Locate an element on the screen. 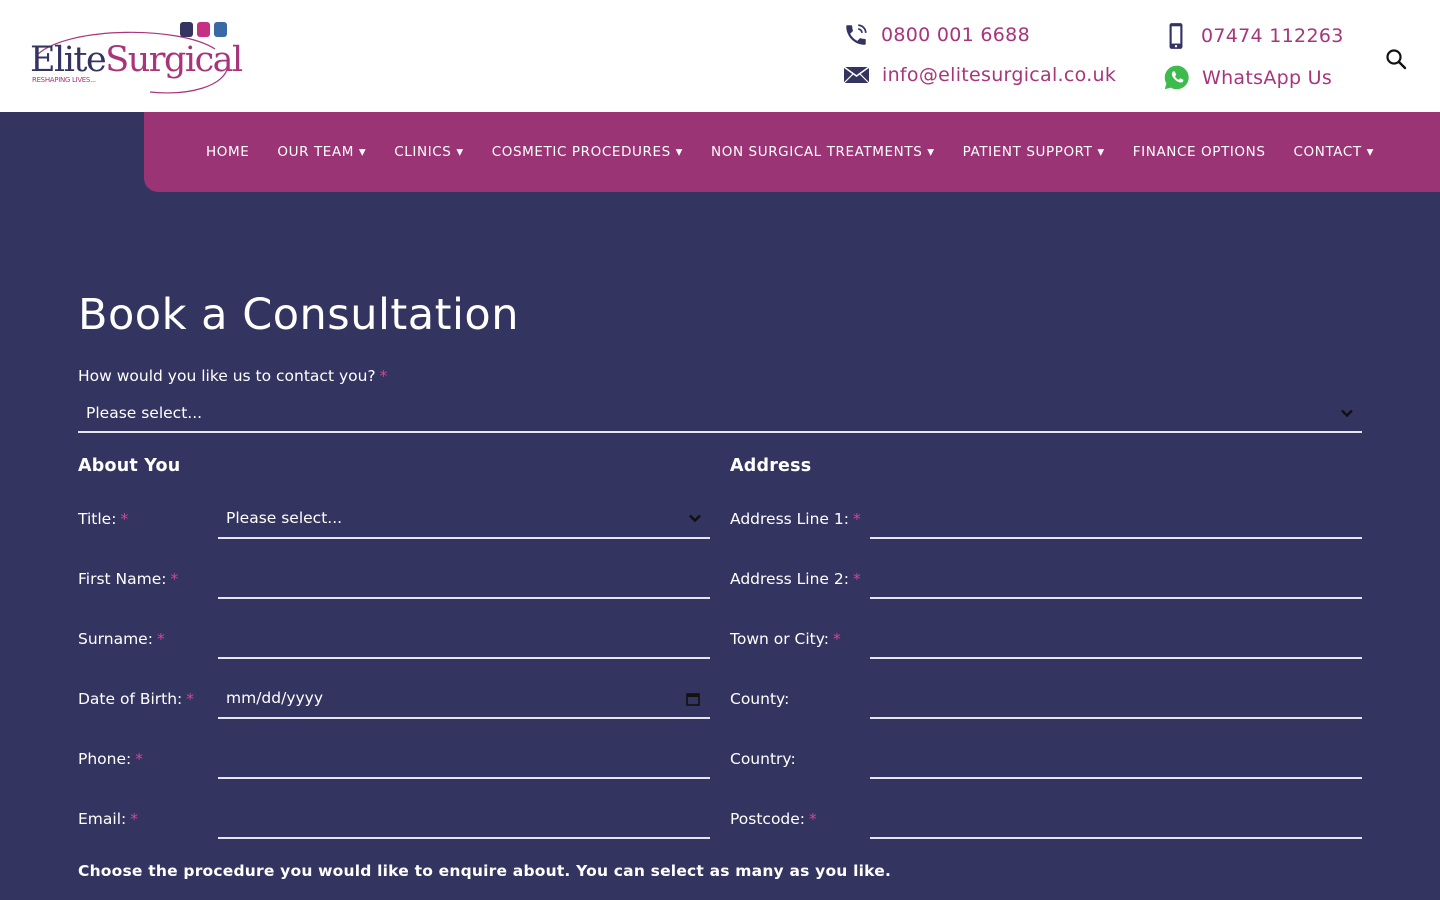  town-row: Town or City: * is located at coordinates (1046, 639).